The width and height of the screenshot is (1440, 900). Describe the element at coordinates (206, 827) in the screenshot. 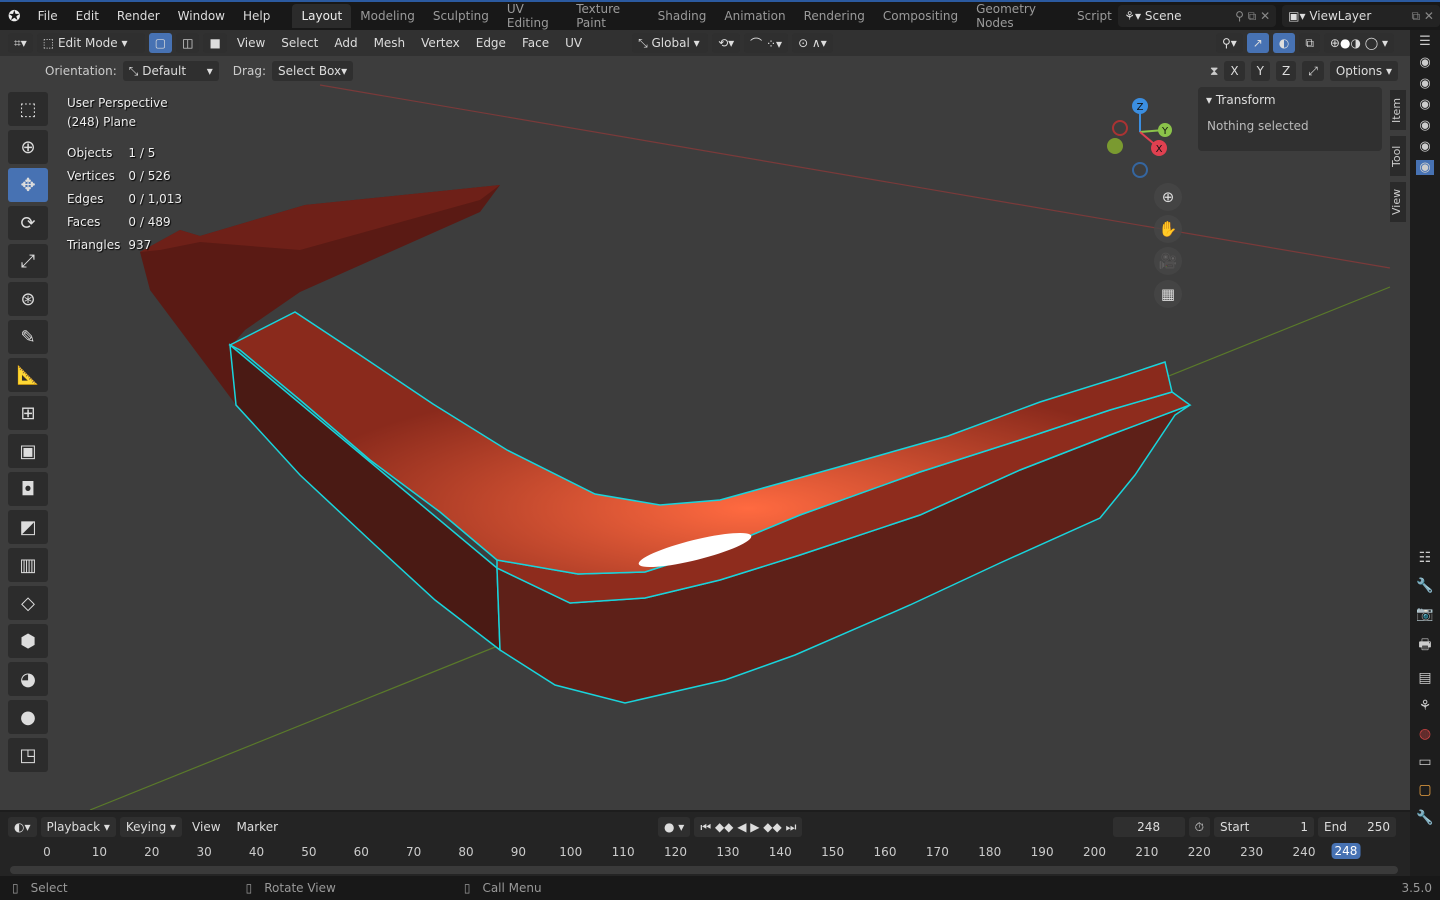

I see `timeline-view-menu: View` at that location.